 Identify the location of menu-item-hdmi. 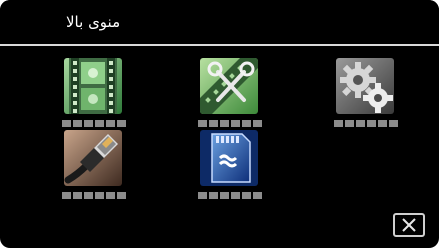
(97, 169).